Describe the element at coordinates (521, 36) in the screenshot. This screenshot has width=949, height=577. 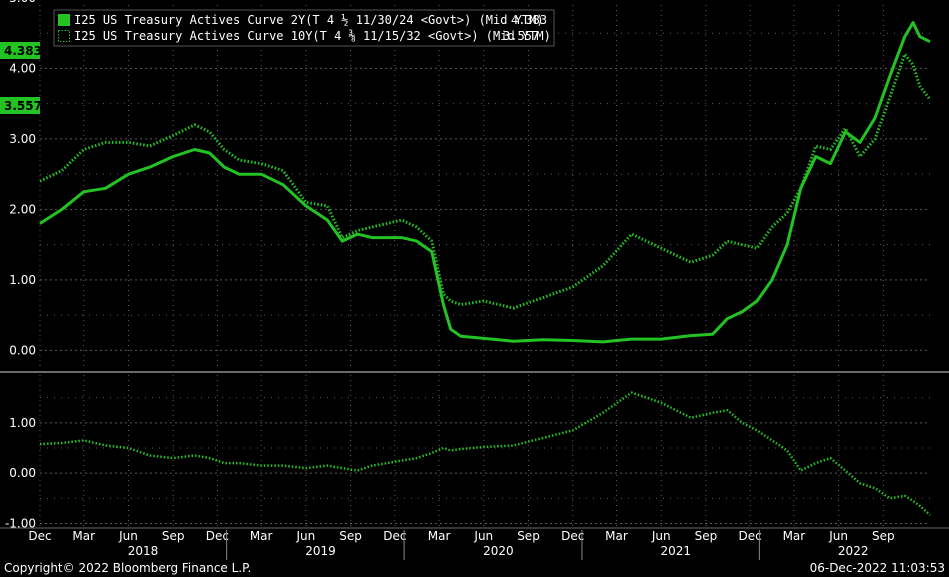
I see `legend-last-10y: 3.557` at that location.